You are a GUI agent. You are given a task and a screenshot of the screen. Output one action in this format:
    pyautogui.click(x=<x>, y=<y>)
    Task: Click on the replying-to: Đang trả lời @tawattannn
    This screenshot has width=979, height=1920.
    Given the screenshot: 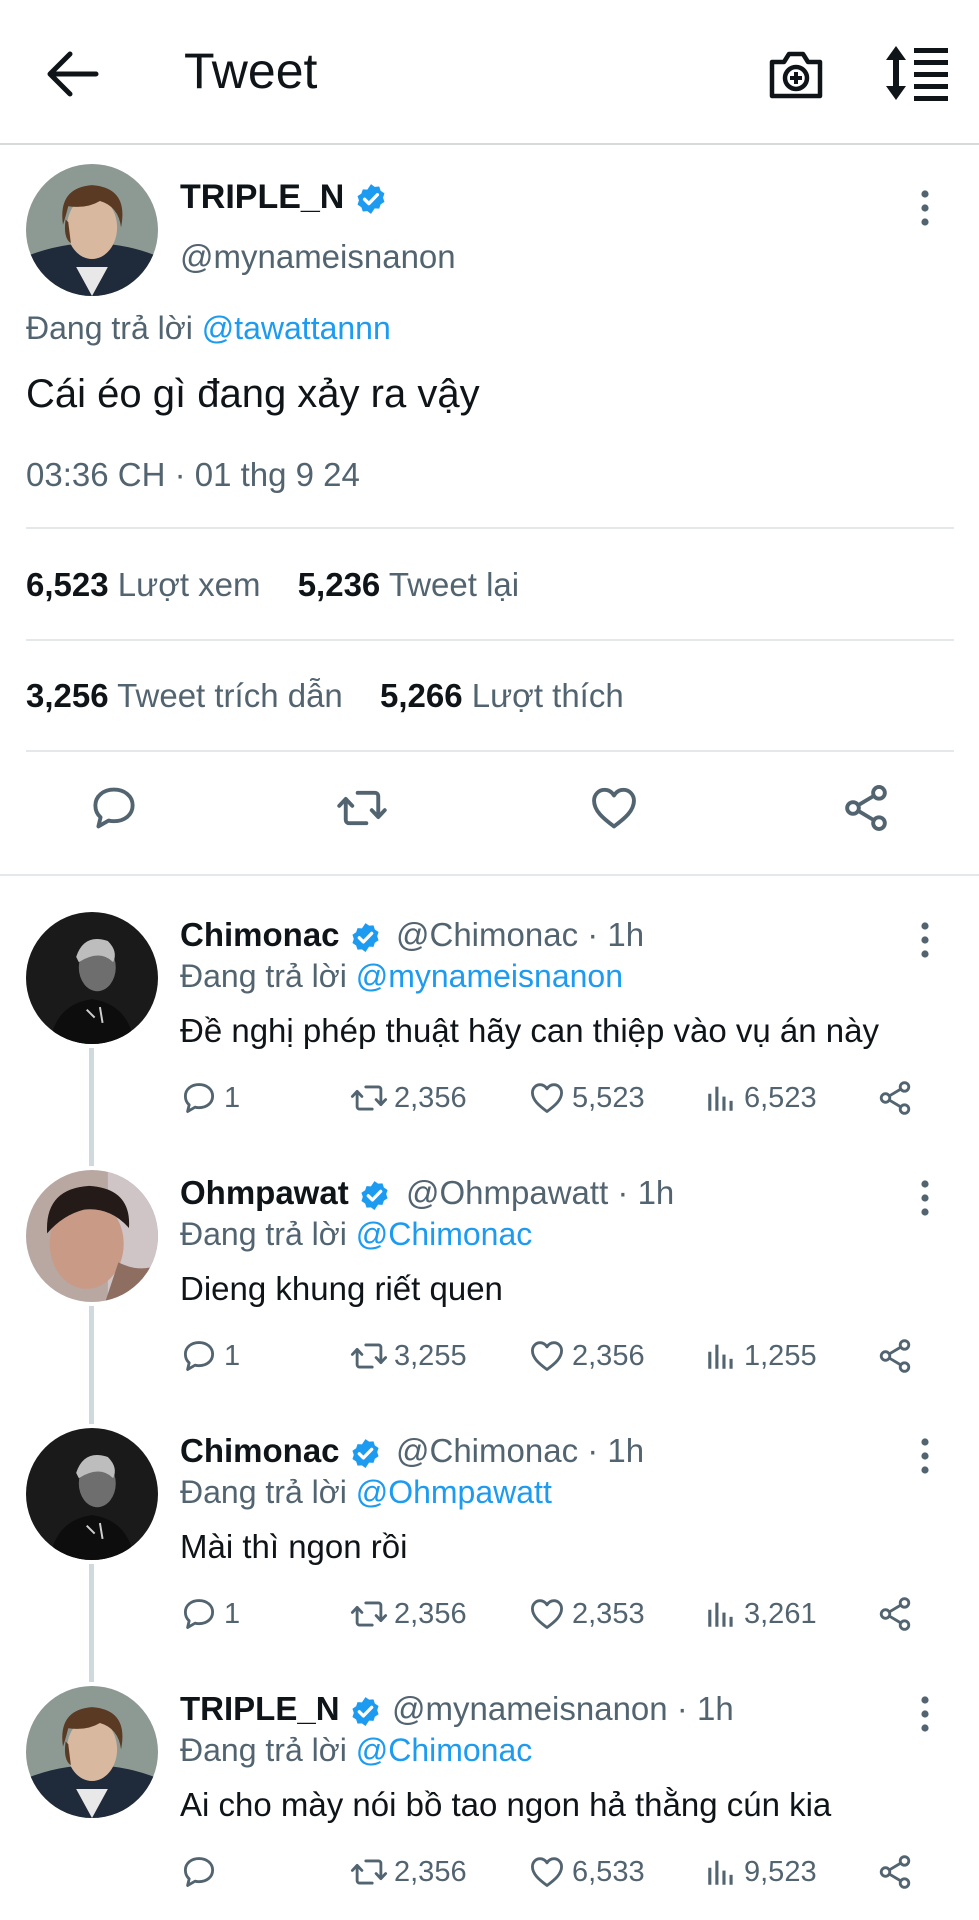 What is the action you would take?
    pyautogui.click(x=208, y=328)
    